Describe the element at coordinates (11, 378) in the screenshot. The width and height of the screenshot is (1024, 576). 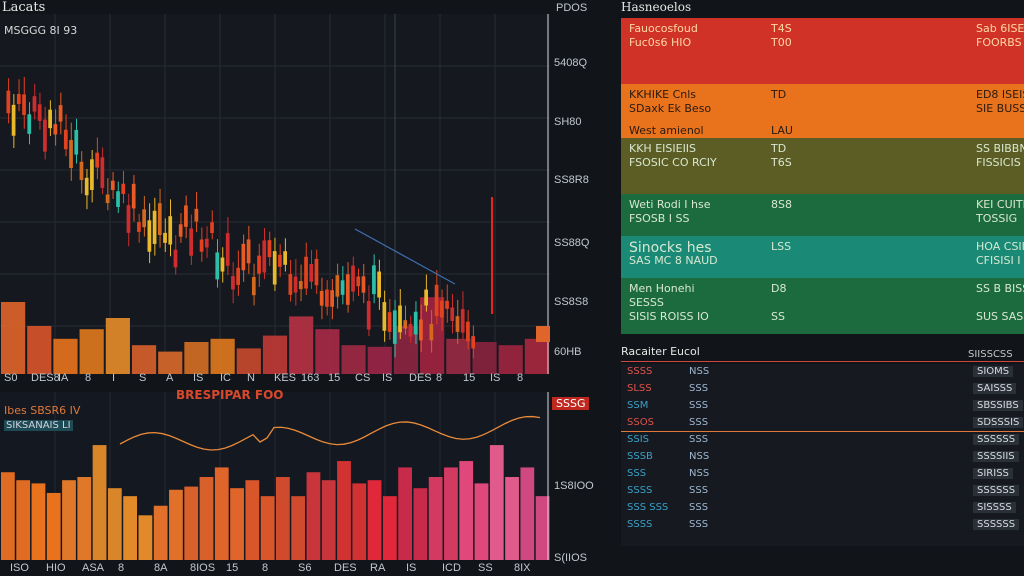
I see `price-x-tick: S0` at that location.